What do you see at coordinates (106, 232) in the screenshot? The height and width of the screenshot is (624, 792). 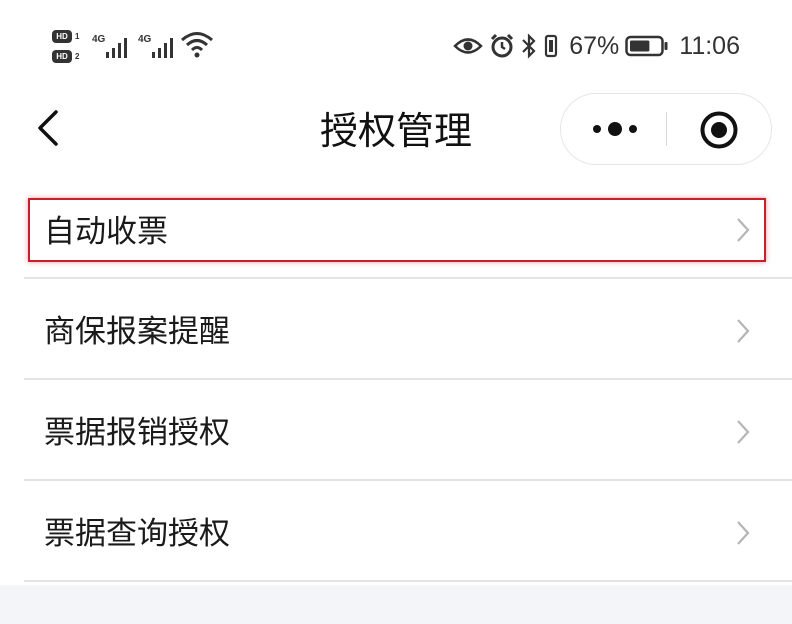 I see `list-item-label: 自动收票` at bounding box center [106, 232].